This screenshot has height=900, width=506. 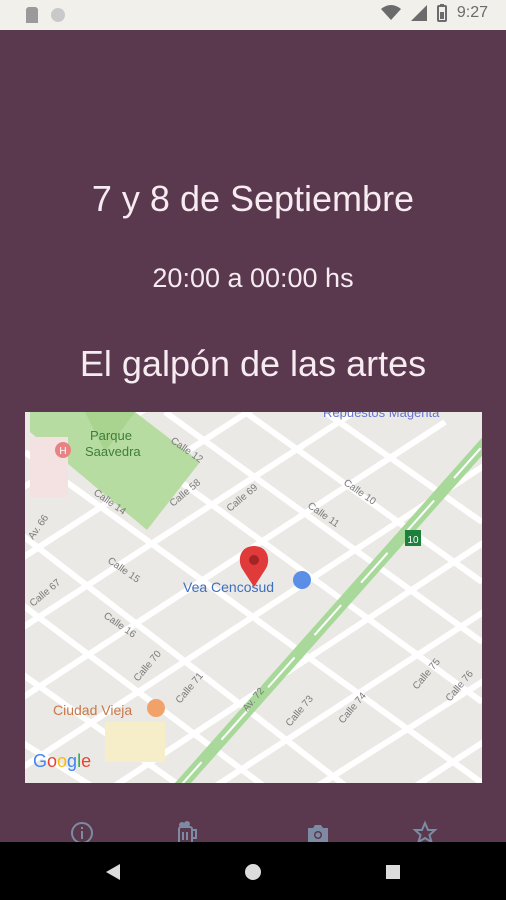 What do you see at coordinates (92, 710) in the screenshot?
I see `map-label-ciudad-vieja: Ciudad Vieja` at bounding box center [92, 710].